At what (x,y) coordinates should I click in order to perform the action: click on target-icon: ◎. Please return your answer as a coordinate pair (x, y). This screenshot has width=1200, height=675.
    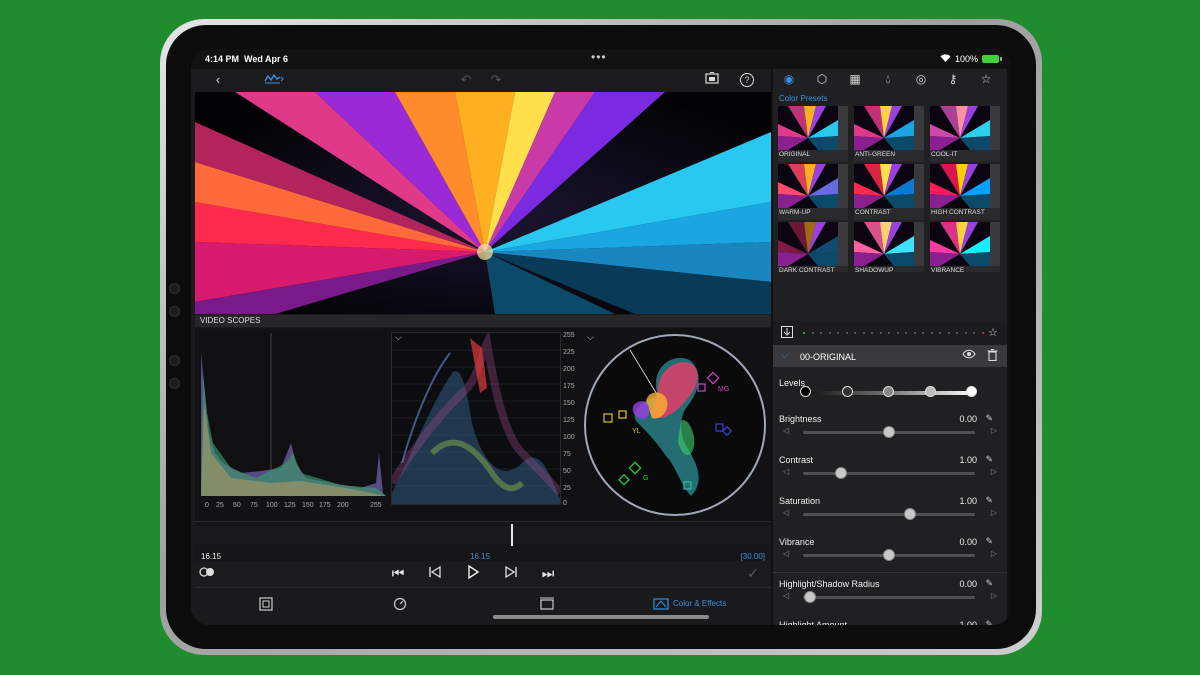
    Looking at the image, I should click on (921, 79).